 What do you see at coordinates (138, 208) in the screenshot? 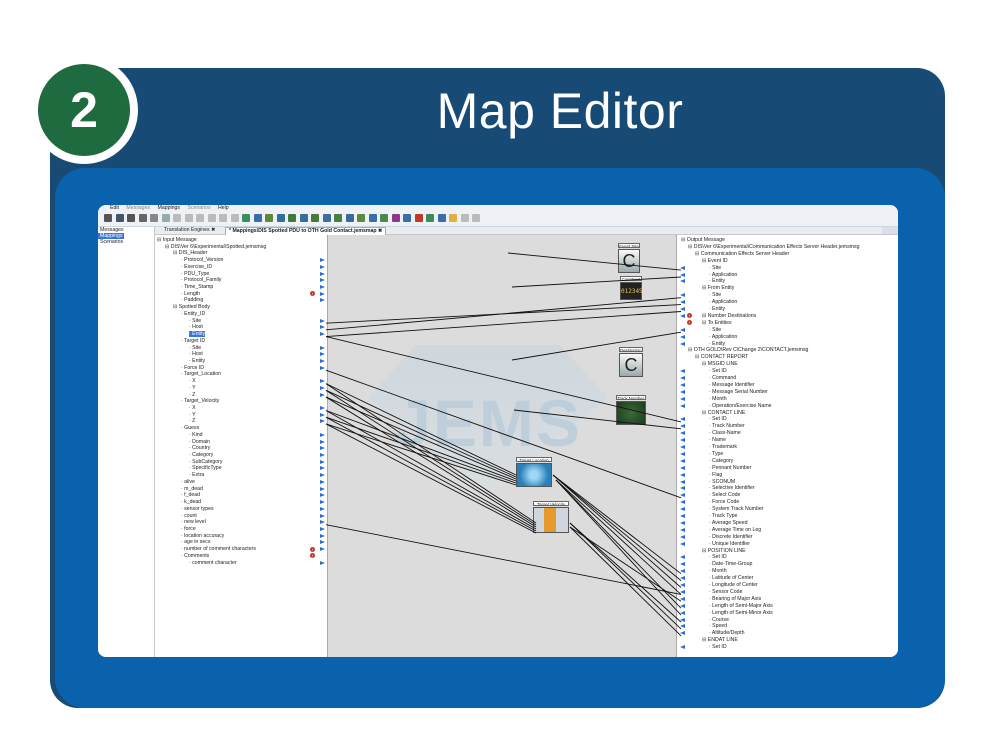
I see `menu-messages: Messages` at bounding box center [138, 208].